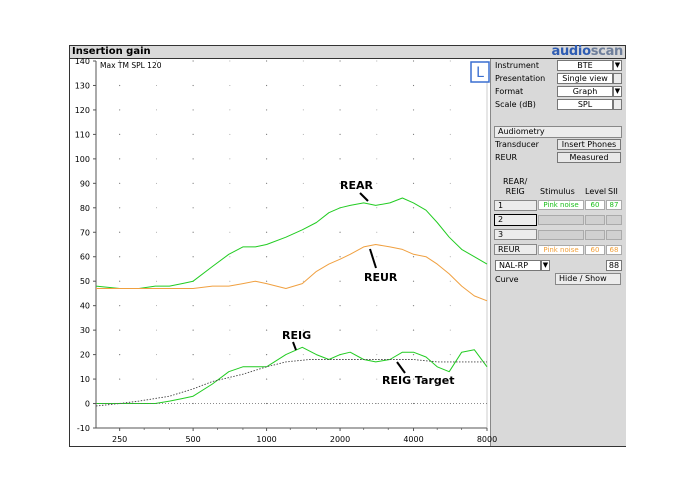 The image size is (700, 487). Describe the element at coordinates (480, 72) in the screenshot. I see `ear-badge: L` at that location.